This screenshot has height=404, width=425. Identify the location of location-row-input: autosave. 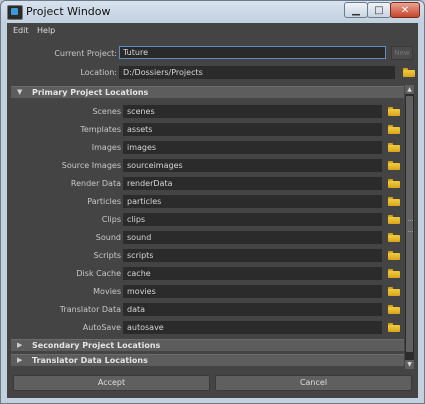
(252, 327).